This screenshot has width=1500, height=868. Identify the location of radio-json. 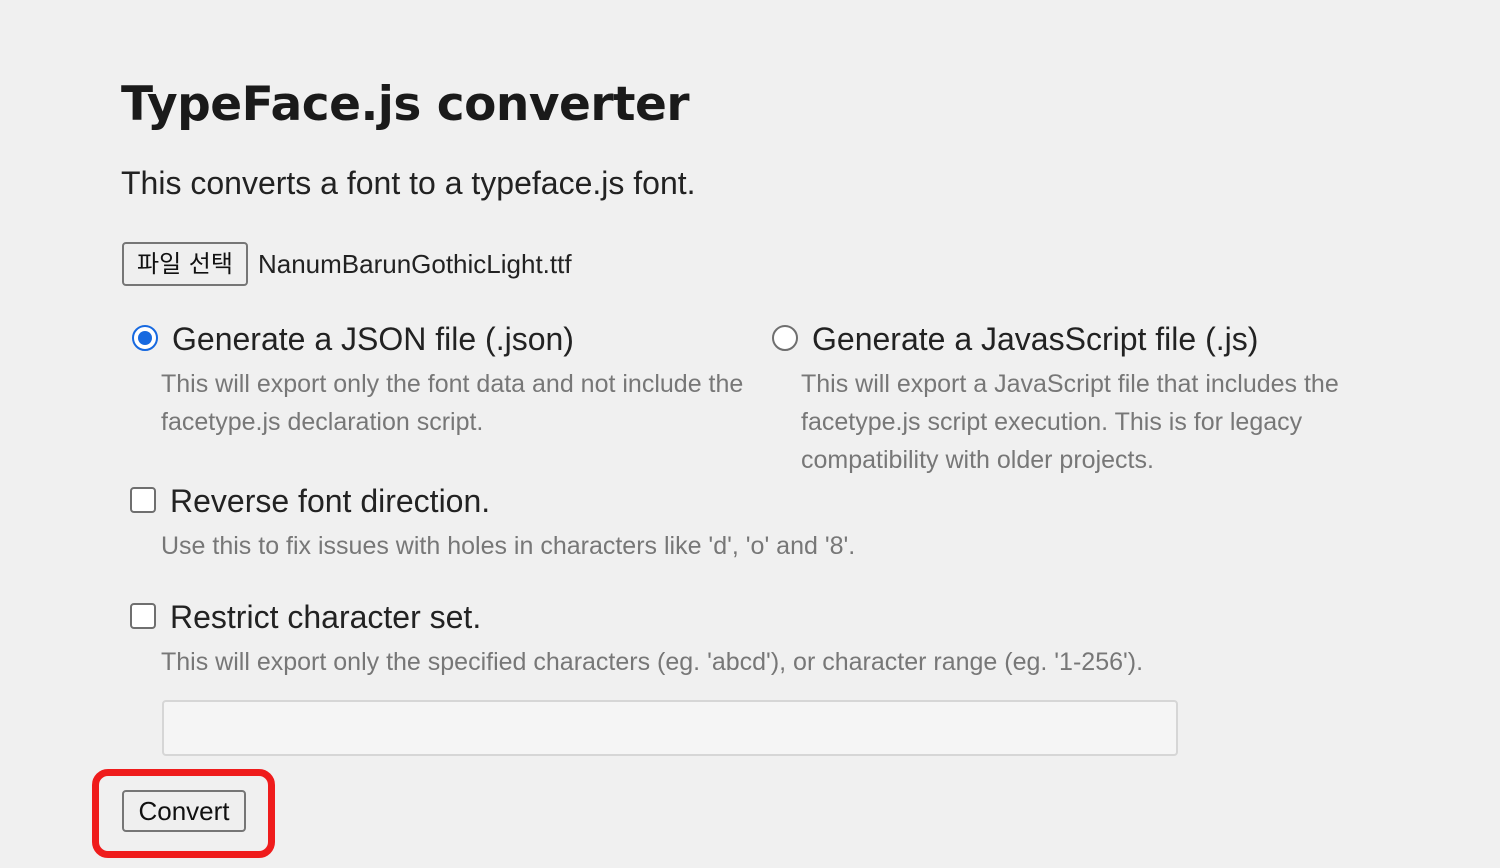
(145, 338).